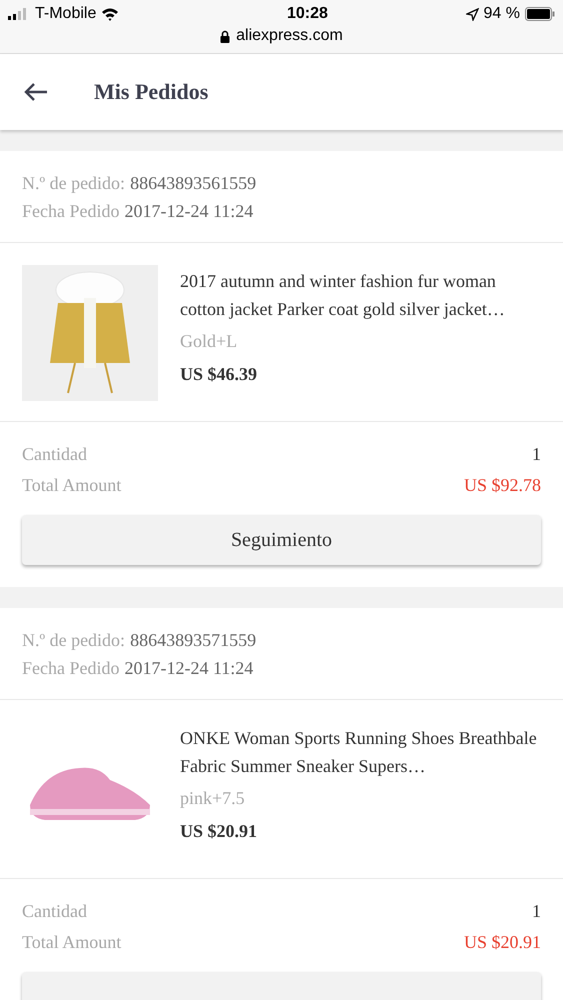 This screenshot has width=563, height=1000. I want to click on page-title: Mis Pedidos, so click(151, 92).